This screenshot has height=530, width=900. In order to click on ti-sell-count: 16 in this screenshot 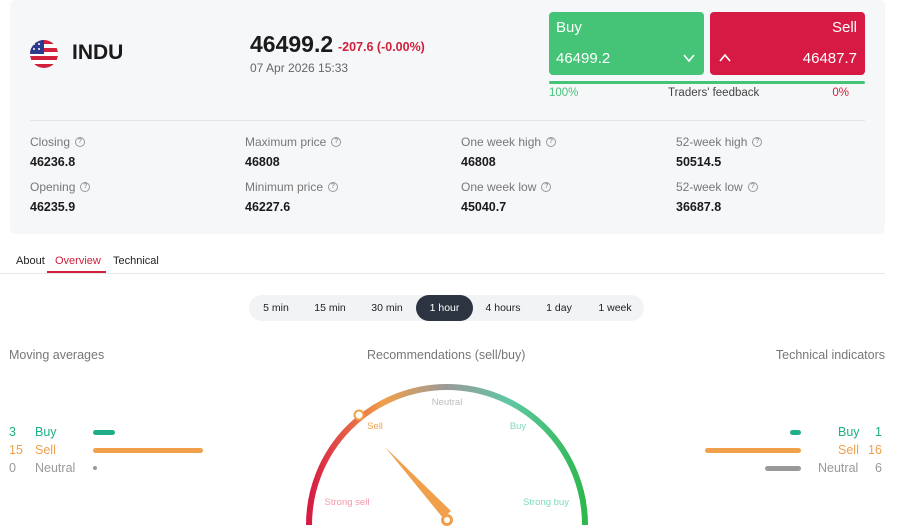, I will do `click(875, 450)`.